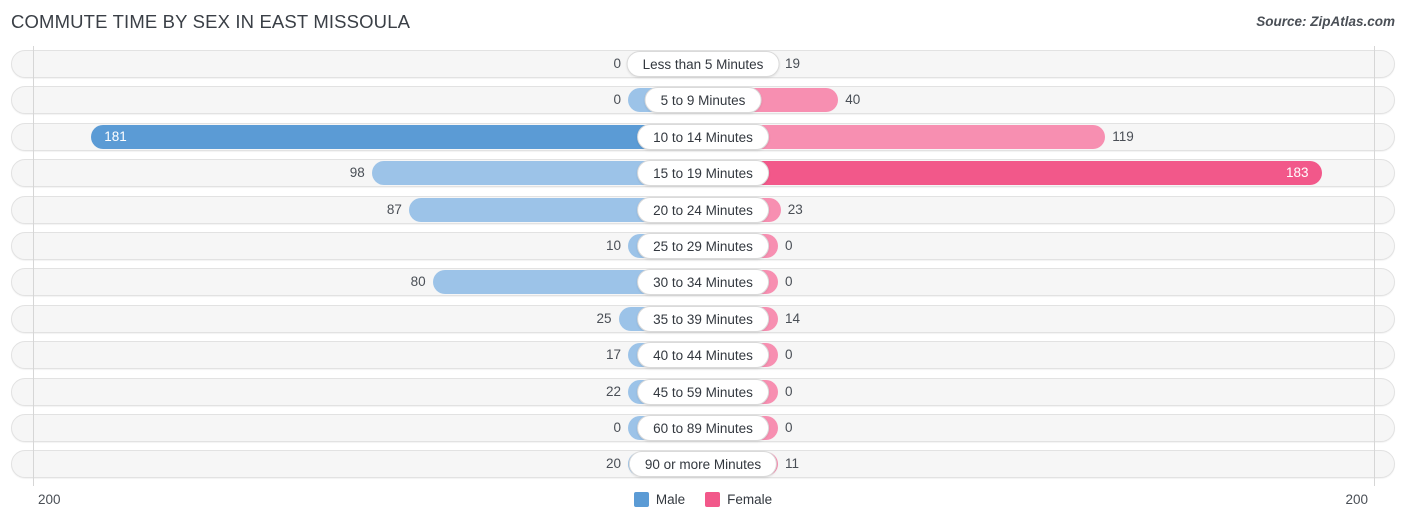  I want to click on female-bar, so click(1012, 173).